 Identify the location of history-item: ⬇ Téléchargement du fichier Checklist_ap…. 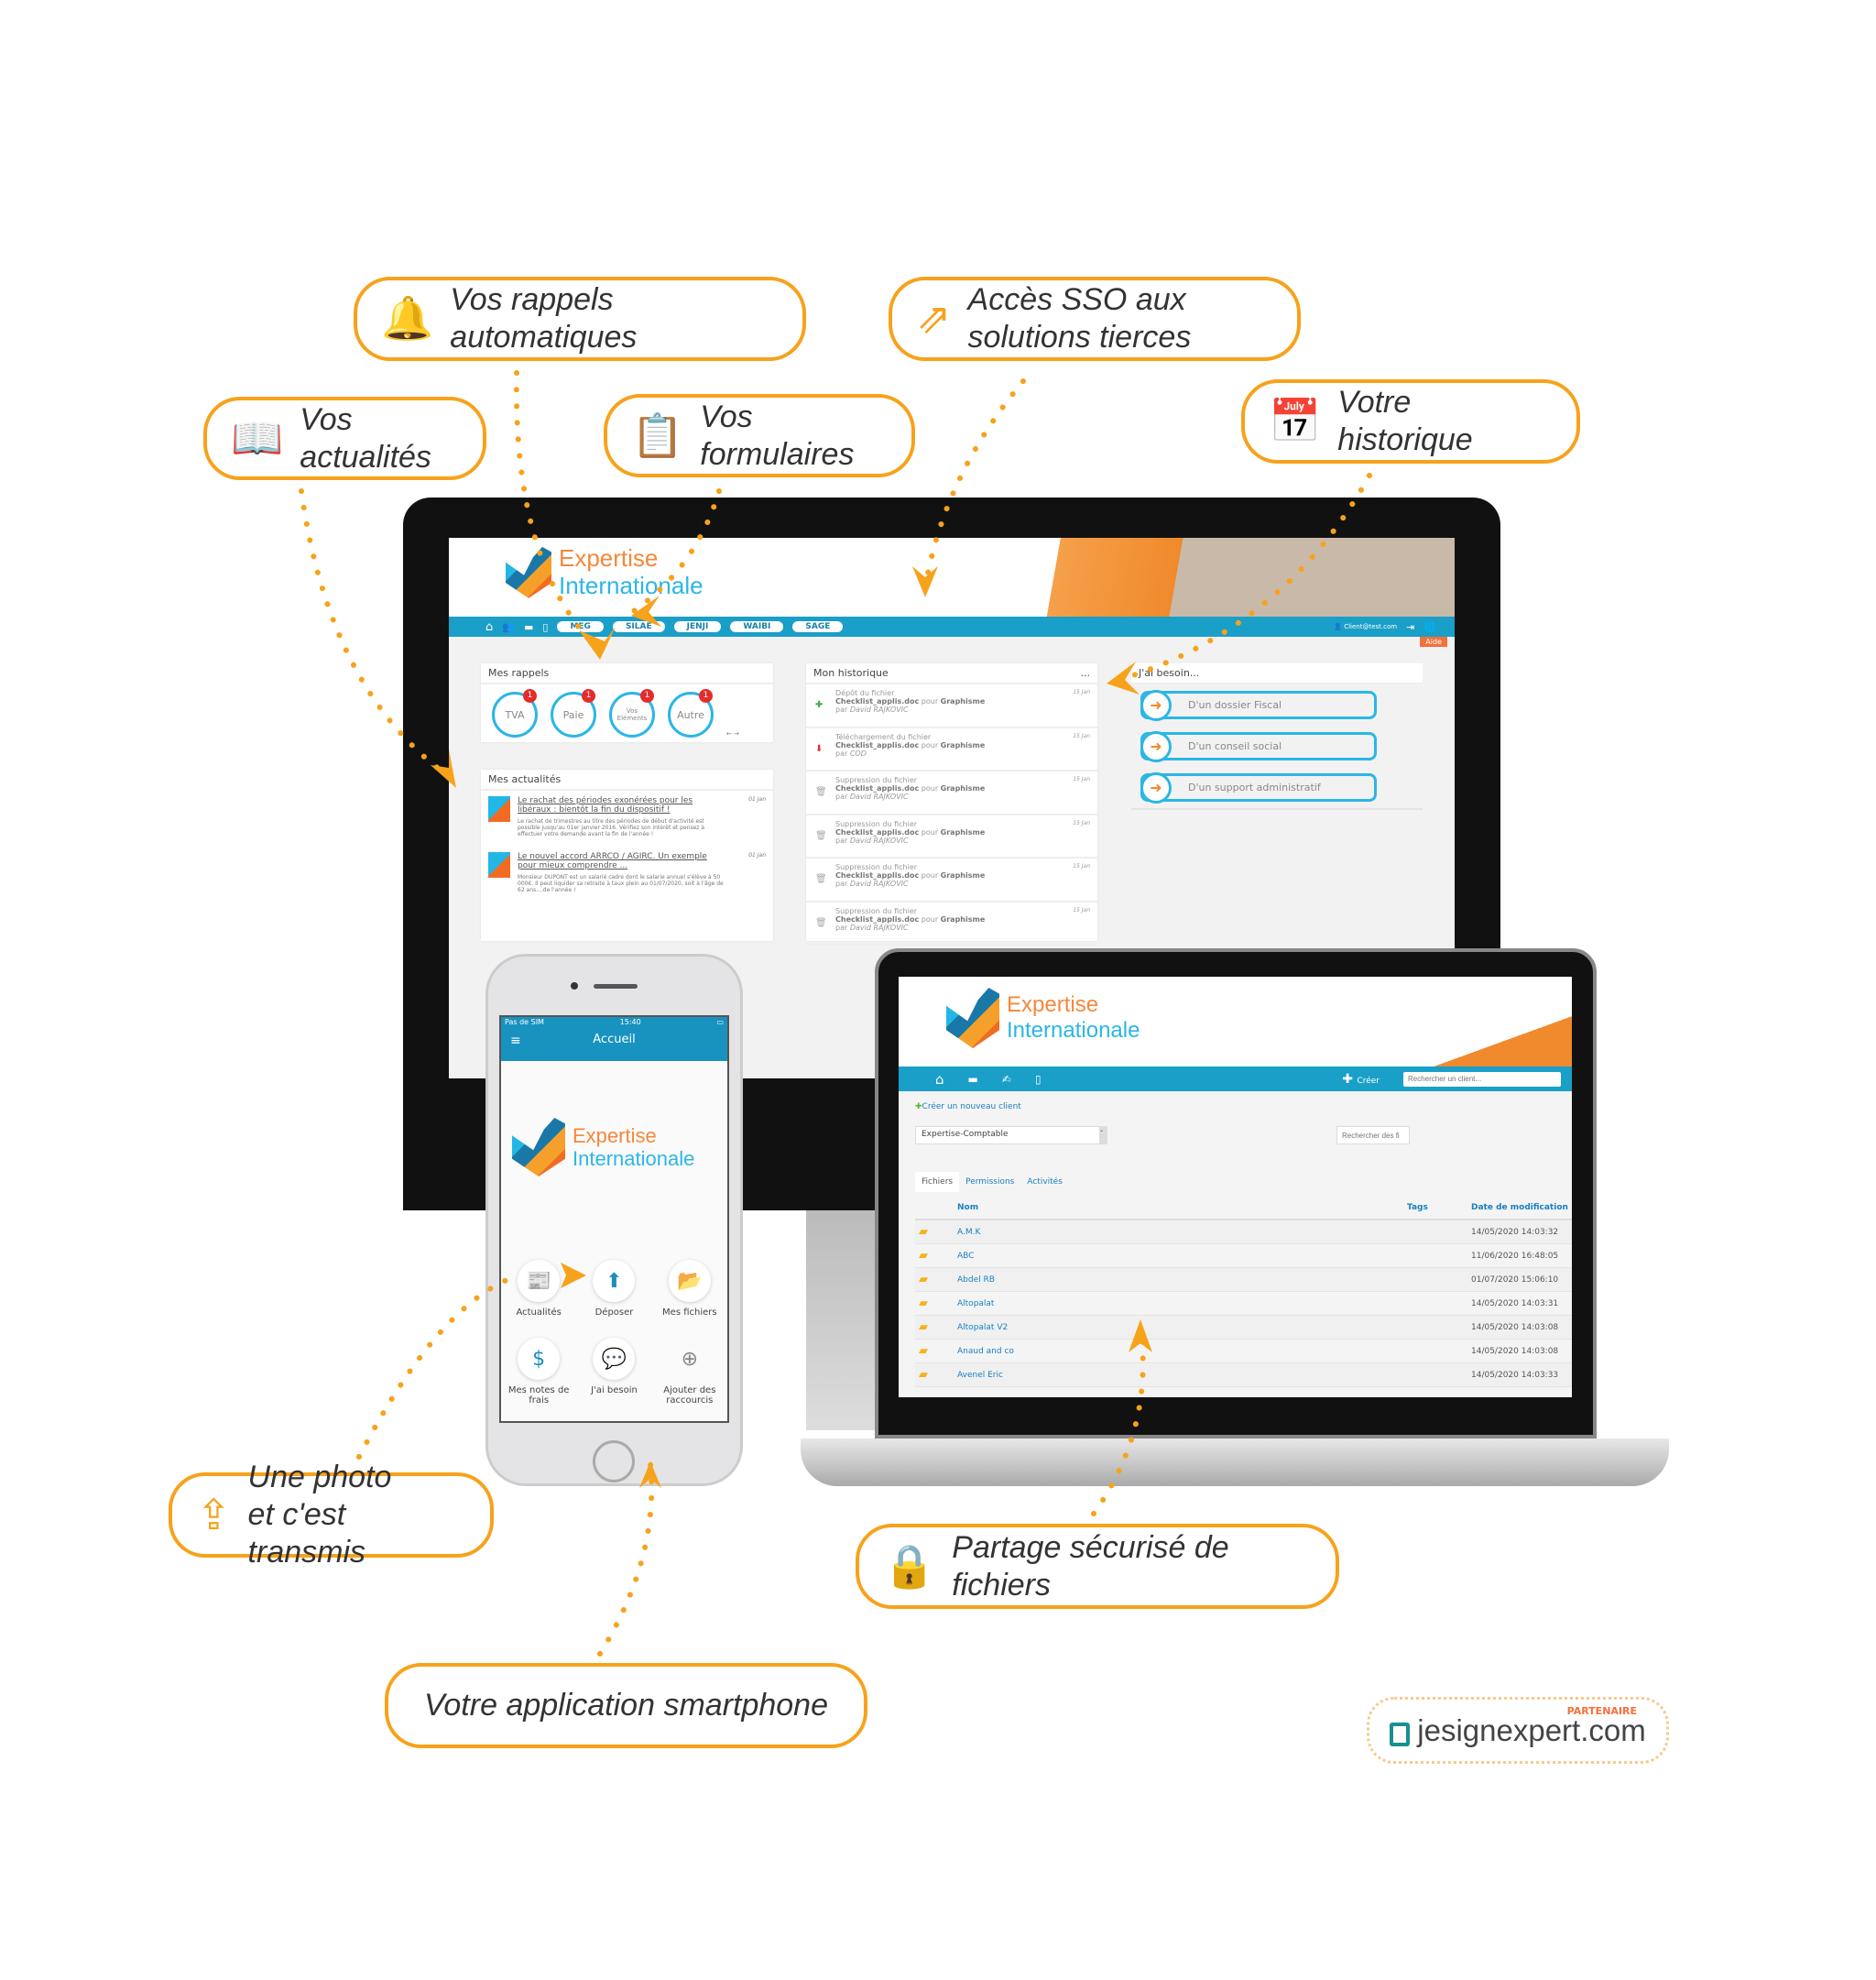
(951, 749).